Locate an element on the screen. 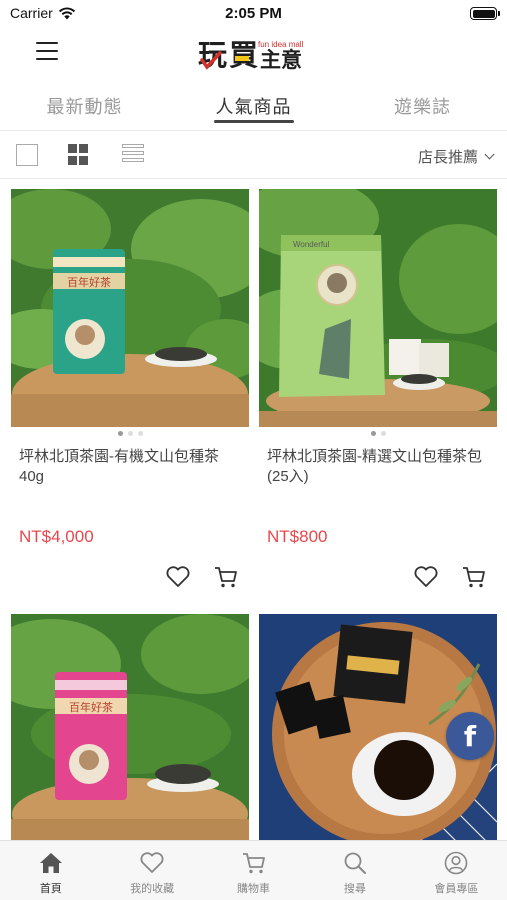 The width and height of the screenshot is (507, 900). package-label: Wonderful is located at coordinates (311, 244).